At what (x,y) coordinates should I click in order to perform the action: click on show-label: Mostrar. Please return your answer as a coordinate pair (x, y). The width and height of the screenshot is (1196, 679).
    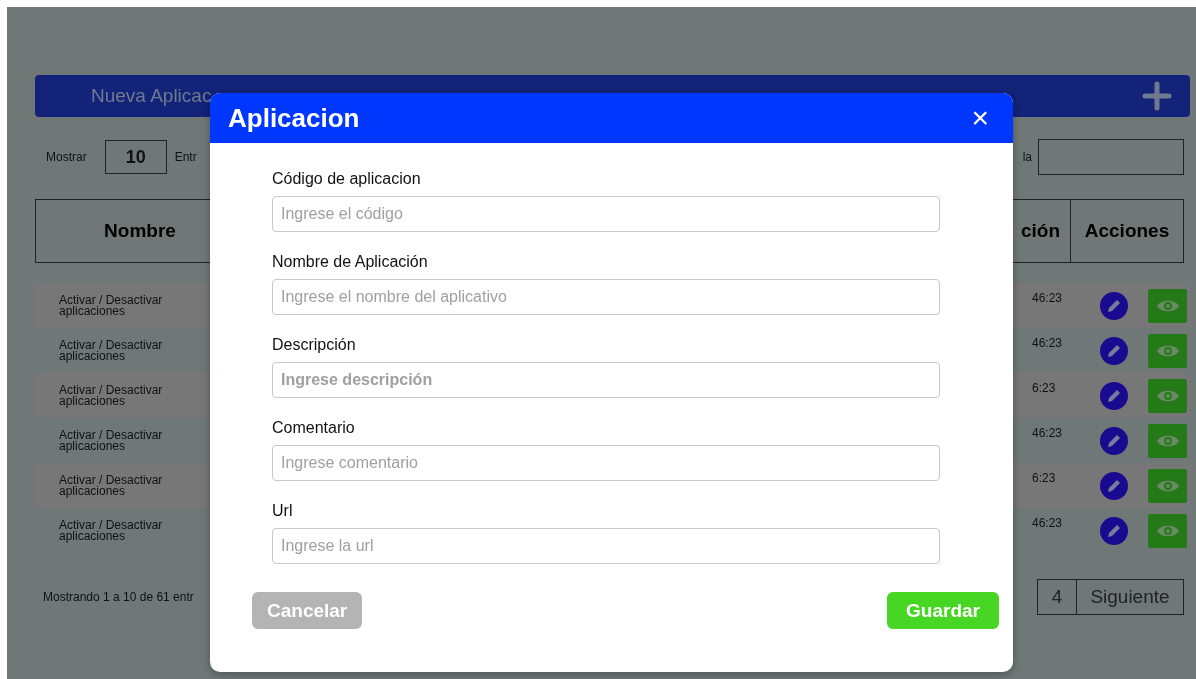
    Looking at the image, I should click on (66, 157).